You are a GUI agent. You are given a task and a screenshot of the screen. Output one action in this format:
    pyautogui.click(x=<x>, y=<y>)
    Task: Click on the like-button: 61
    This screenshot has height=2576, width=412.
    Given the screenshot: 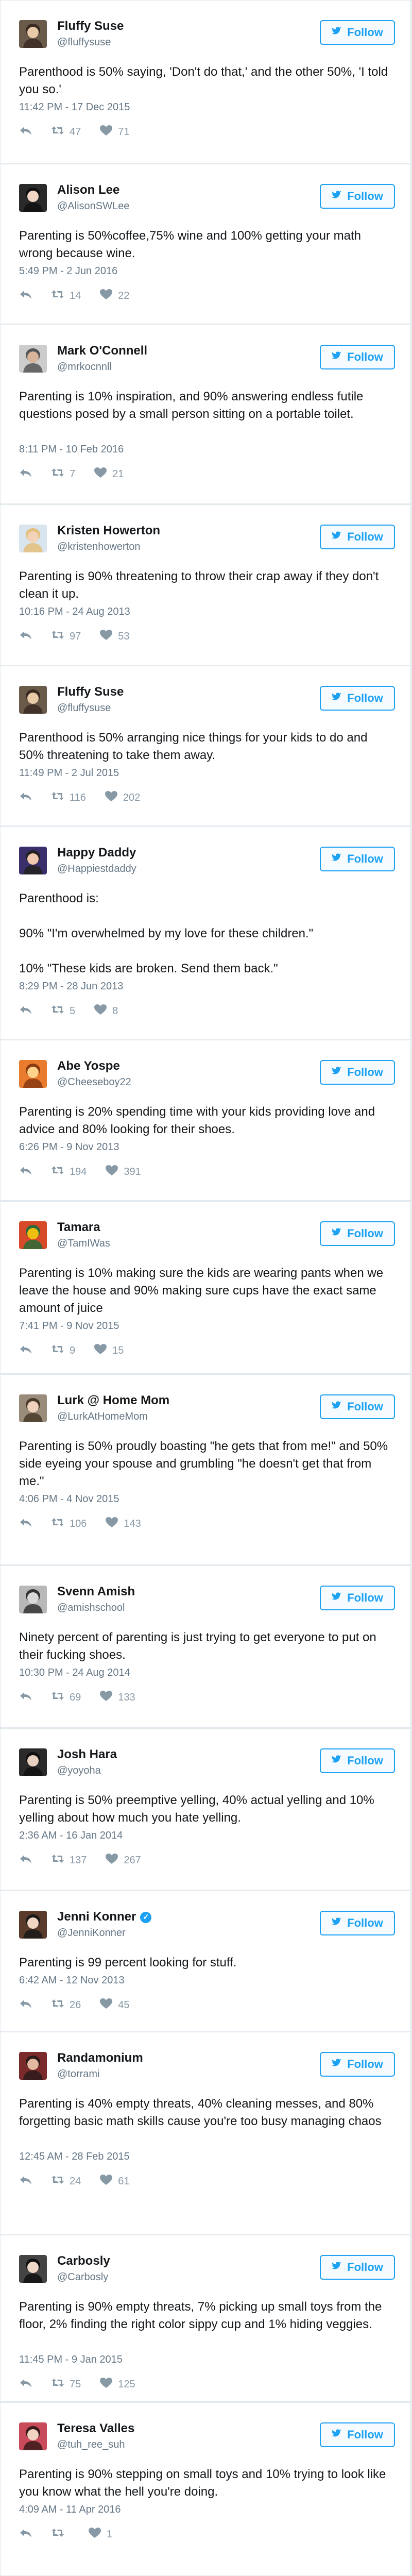 What is the action you would take?
    pyautogui.click(x=114, y=2181)
    